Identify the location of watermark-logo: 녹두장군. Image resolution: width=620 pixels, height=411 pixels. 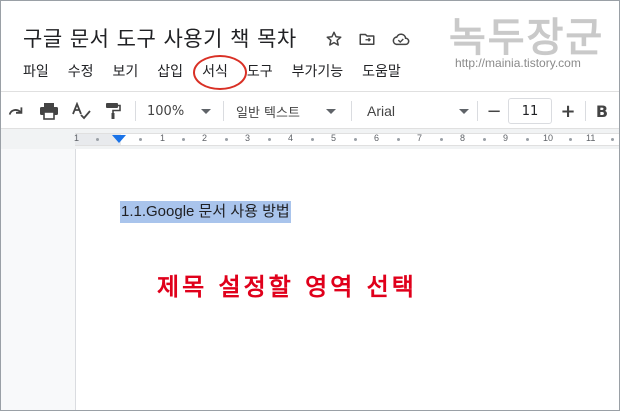
(527, 37).